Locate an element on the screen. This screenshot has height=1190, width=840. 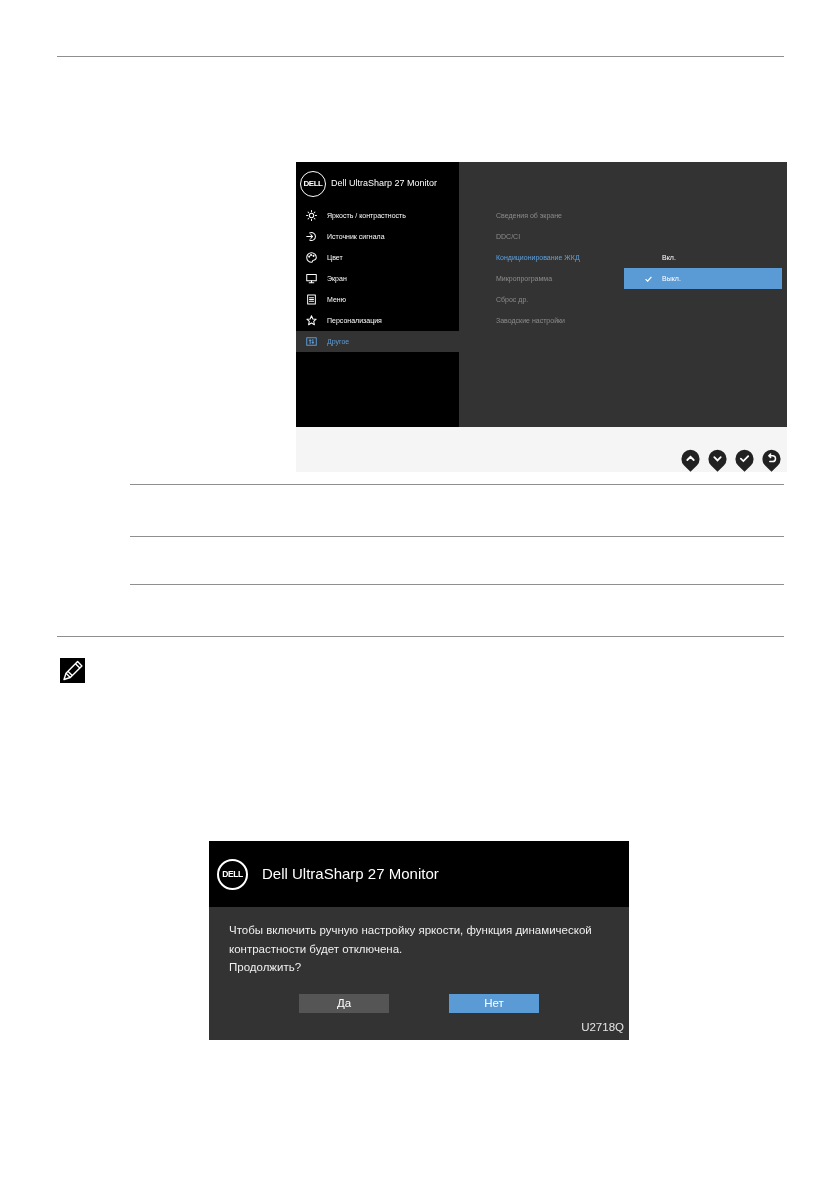
dialog-button: Да is located at coordinates (344, 1003).